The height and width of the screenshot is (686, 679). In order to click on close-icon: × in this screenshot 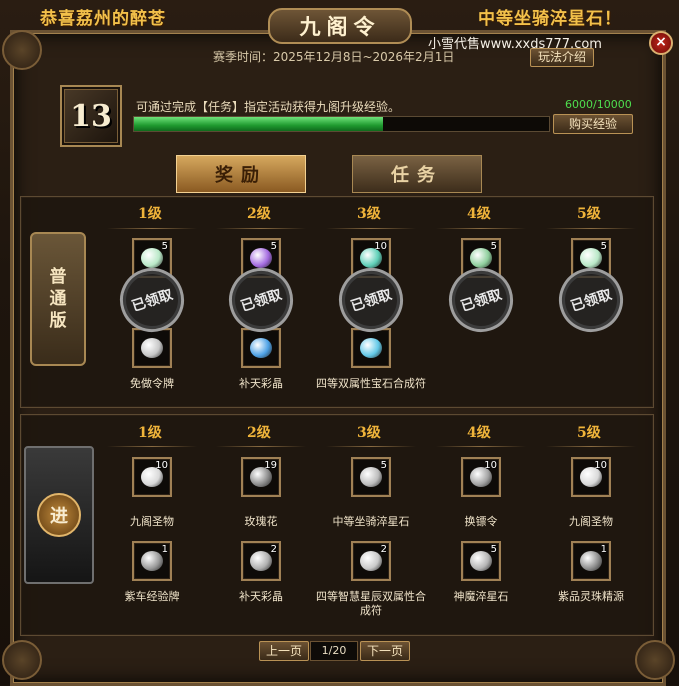, I will do `click(661, 43)`.